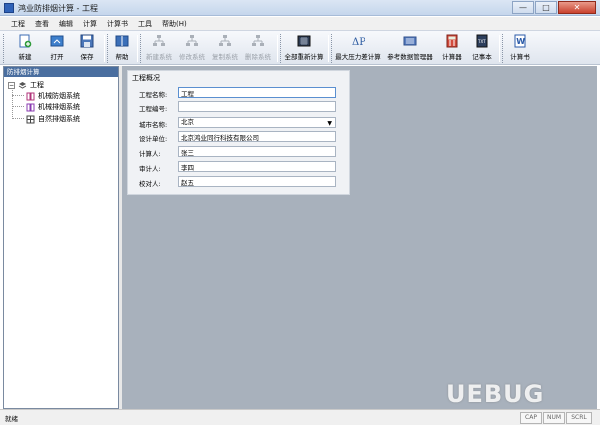  I want to click on new-button: 新建, so click(25, 49).